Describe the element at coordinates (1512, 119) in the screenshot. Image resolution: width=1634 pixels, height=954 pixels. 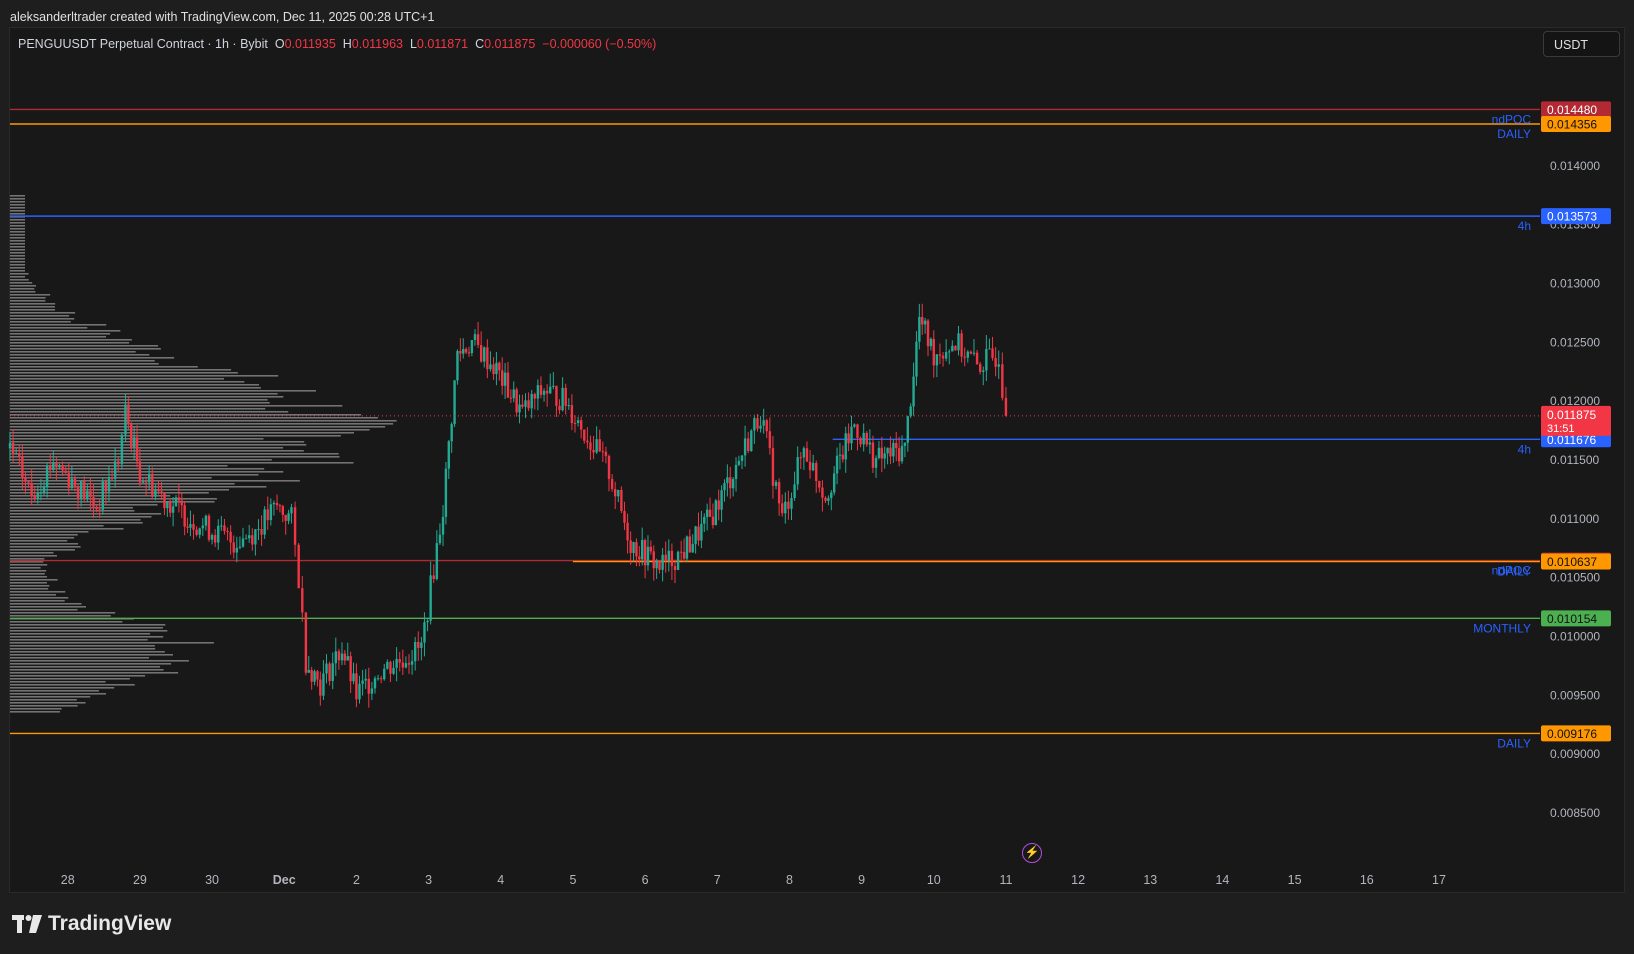
I see `level-tag-label: ndPOC` at that location.